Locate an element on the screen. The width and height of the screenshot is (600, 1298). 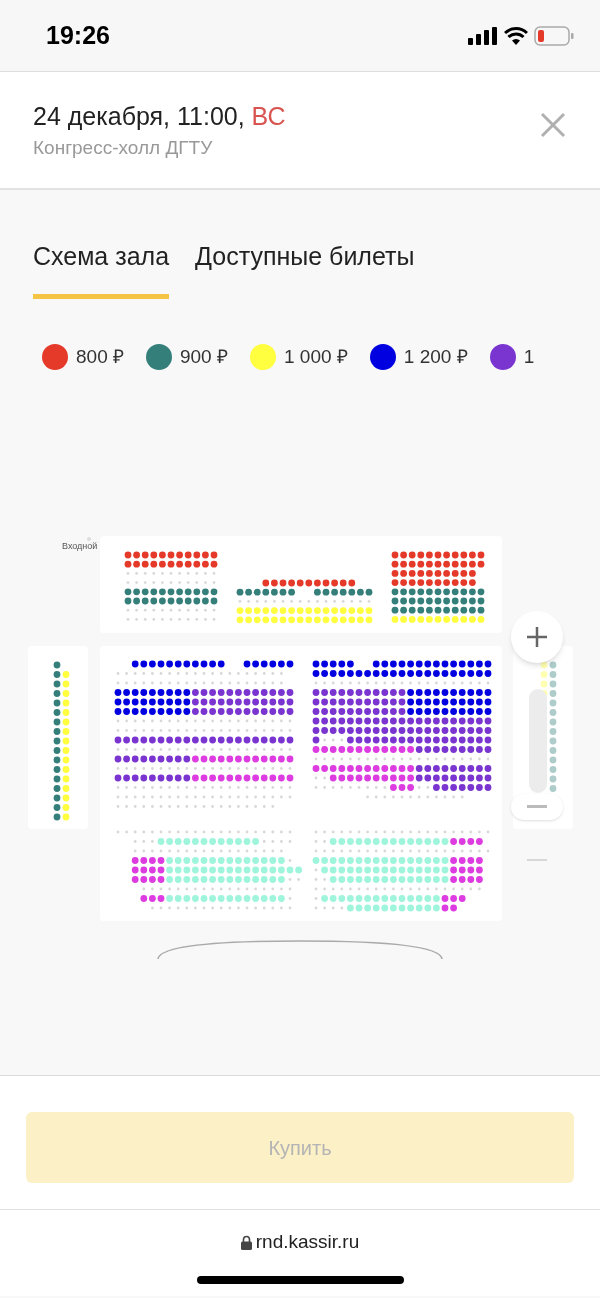
close-icon is located at coordinates (553, 125).